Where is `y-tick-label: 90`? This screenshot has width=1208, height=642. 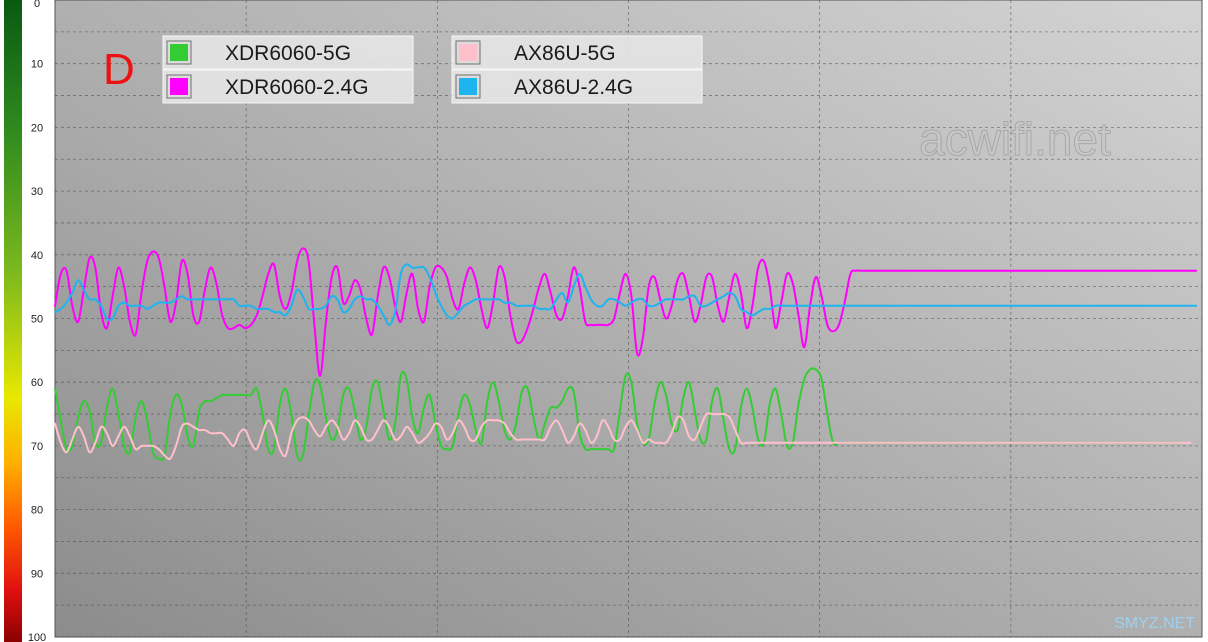
y-tick-label: 90 is located at coordinates (37, 574).